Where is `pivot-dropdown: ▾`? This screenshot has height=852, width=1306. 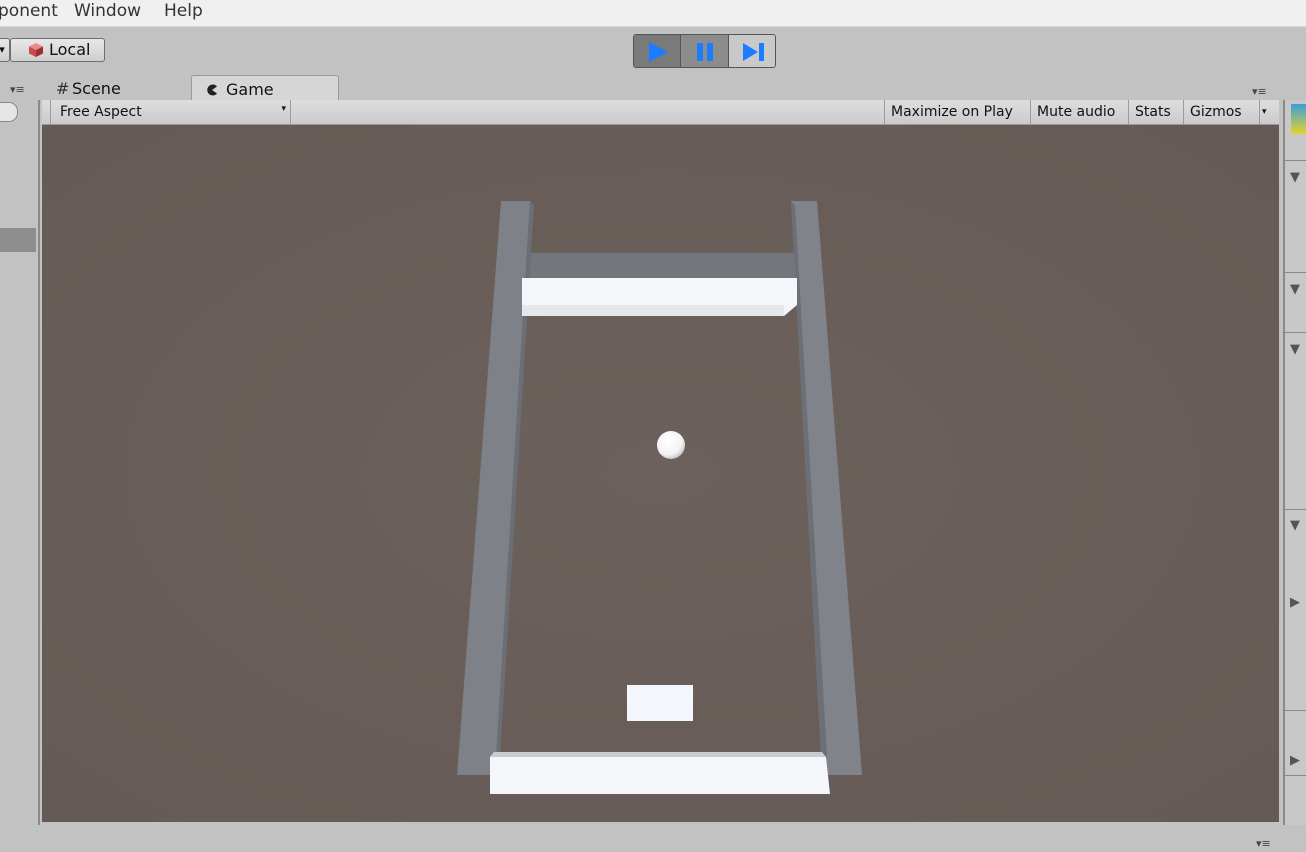
pivot-dropdown: ▾ is located at coordinates (5, 50).